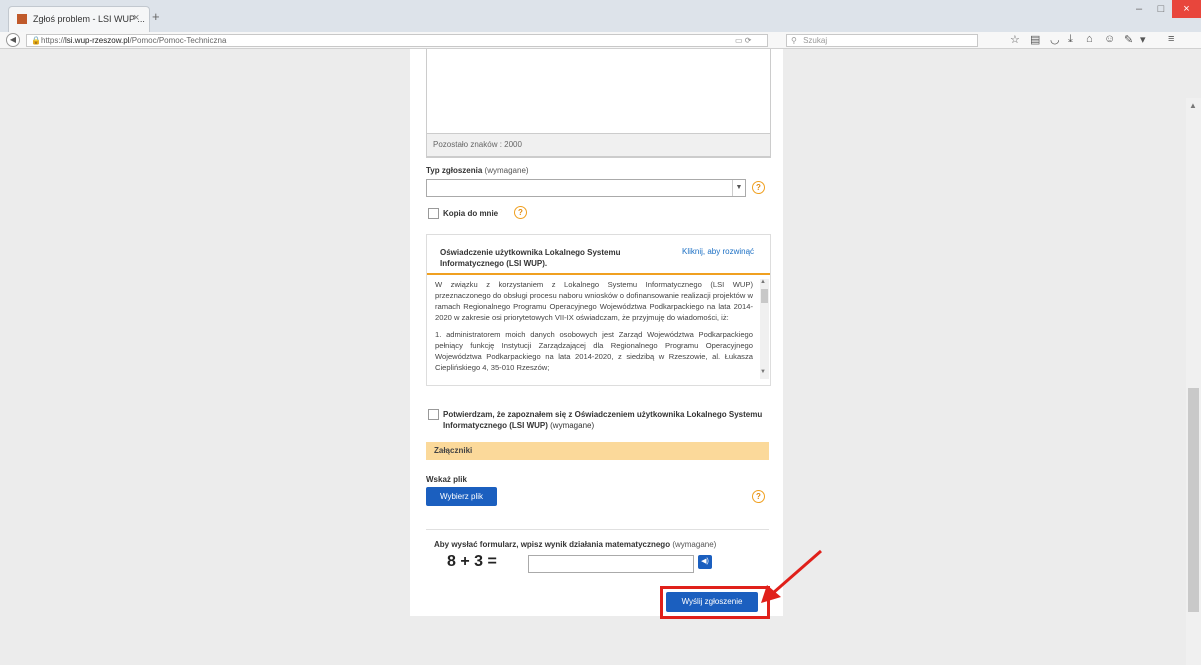 The image size is (1201, 665). What do you see at coordinates (156, 16) in the screenshot?
I see `new-tab-button: +` at bounding box center [156, 16].